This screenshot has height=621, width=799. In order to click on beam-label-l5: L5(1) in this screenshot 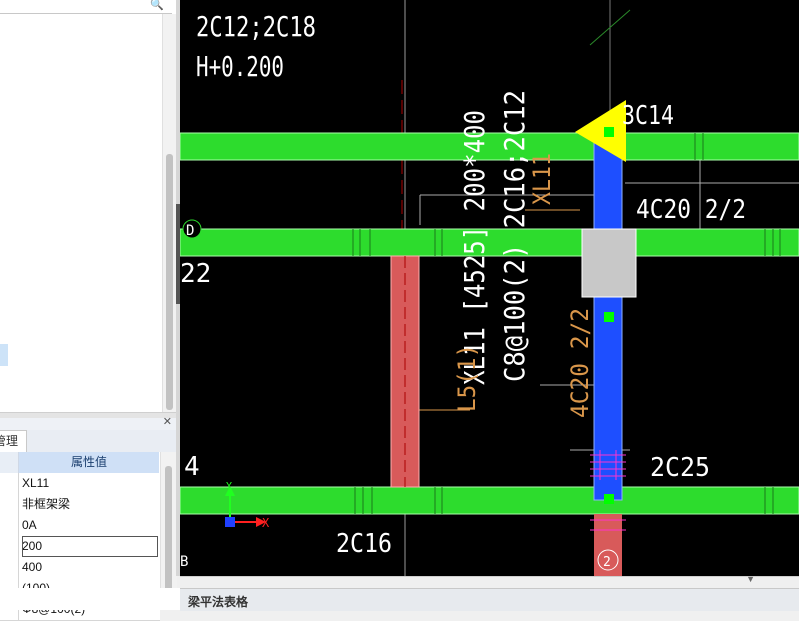, I will do `click(467, 378)`.